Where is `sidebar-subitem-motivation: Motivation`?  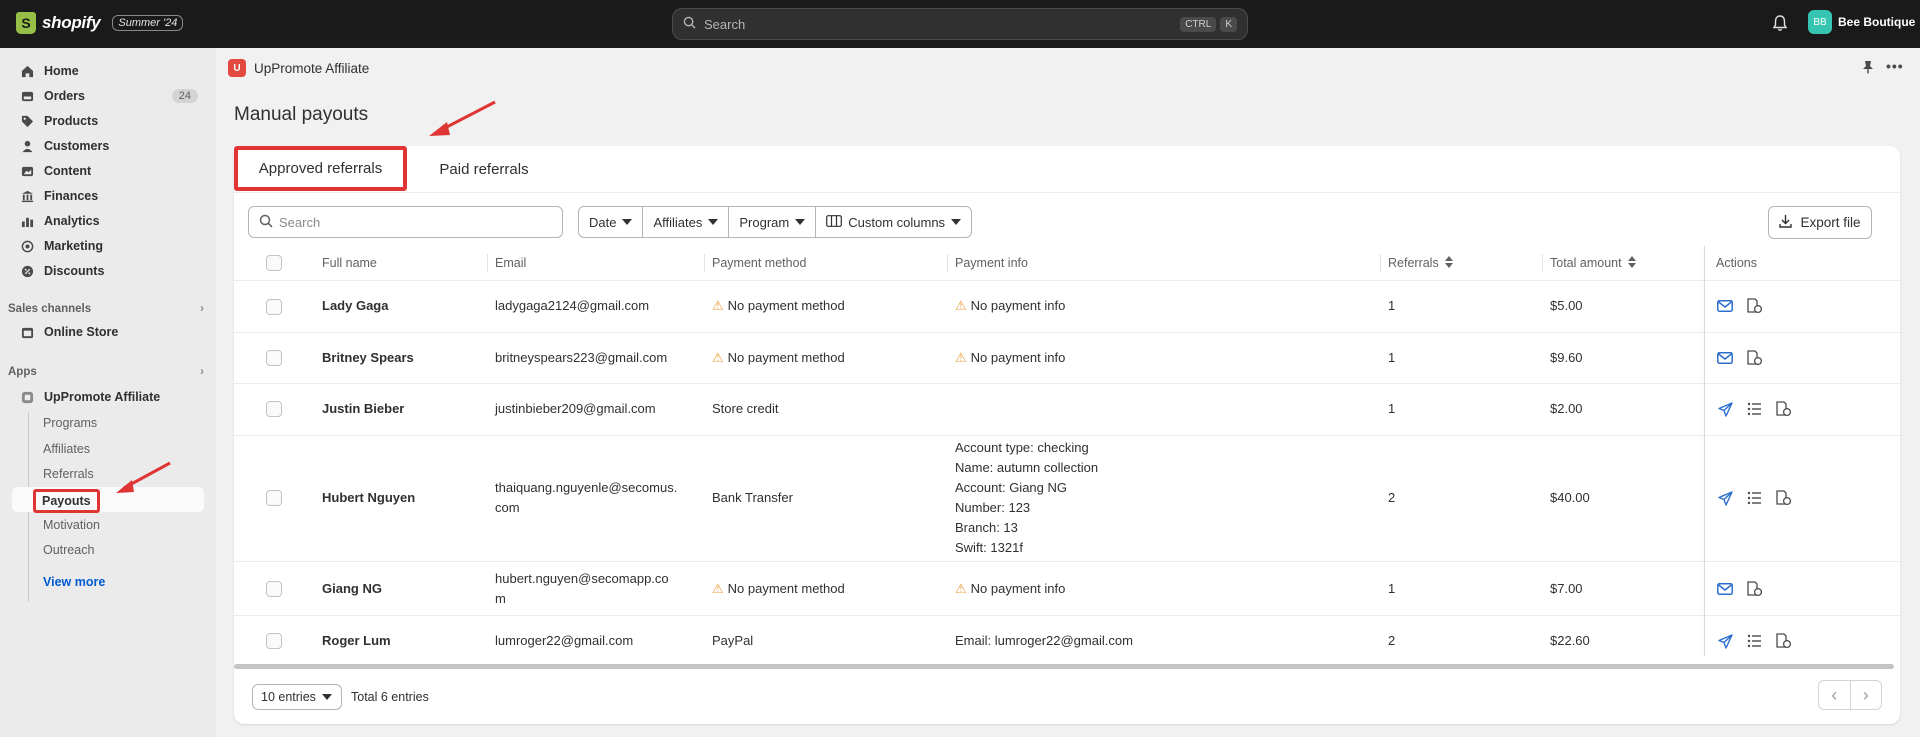
sidebar-subitem-motivation: Motivation is located at coordinates (71, 525).